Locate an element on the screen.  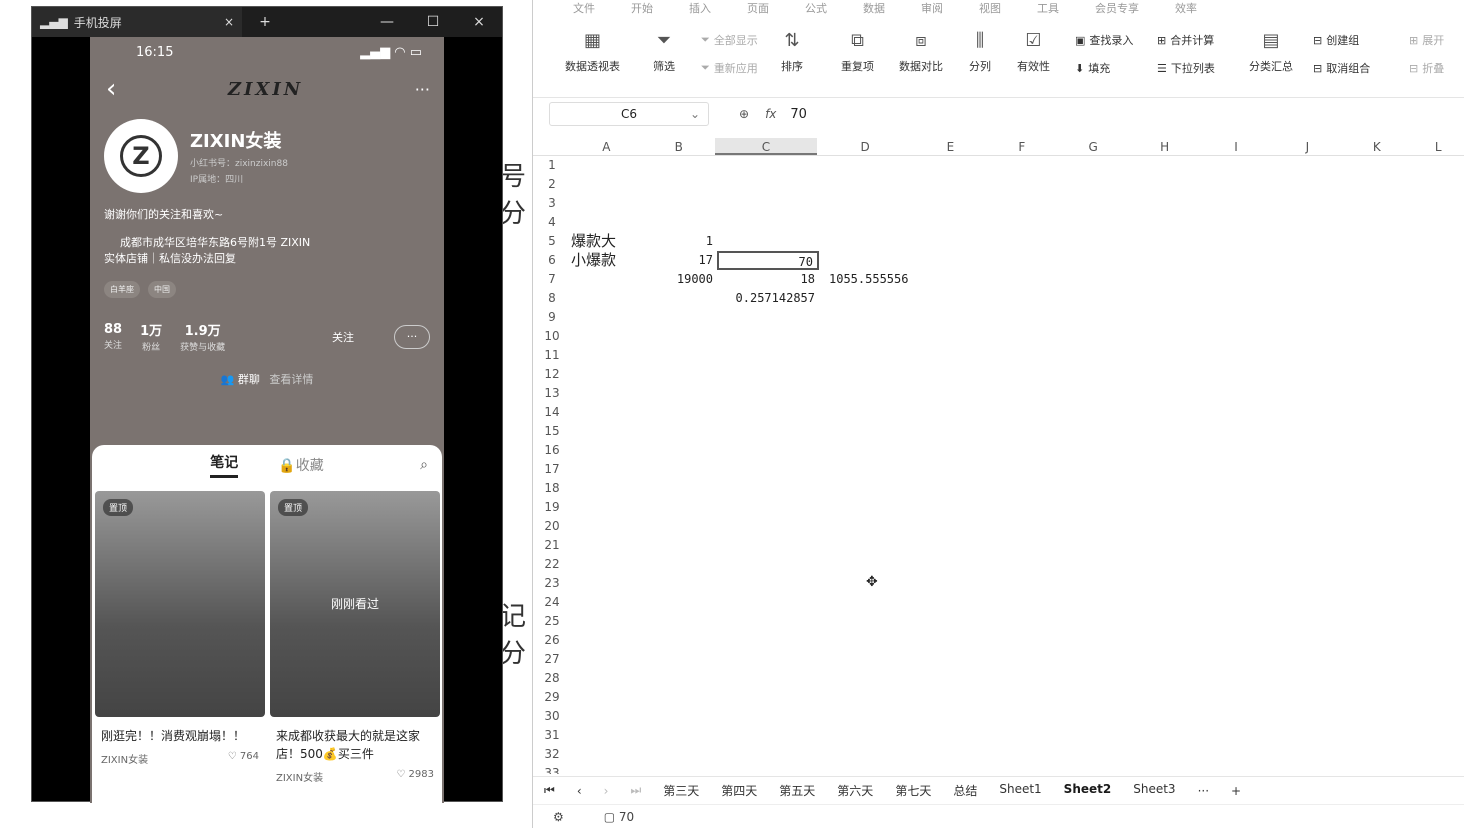
row-header: 24 is located at coordinates (552, 602).